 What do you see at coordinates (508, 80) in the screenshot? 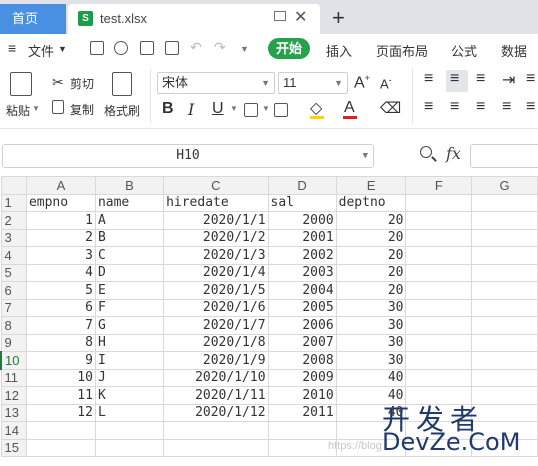
I see `indent-icon: ⇥` at bounding box center [508, 80].